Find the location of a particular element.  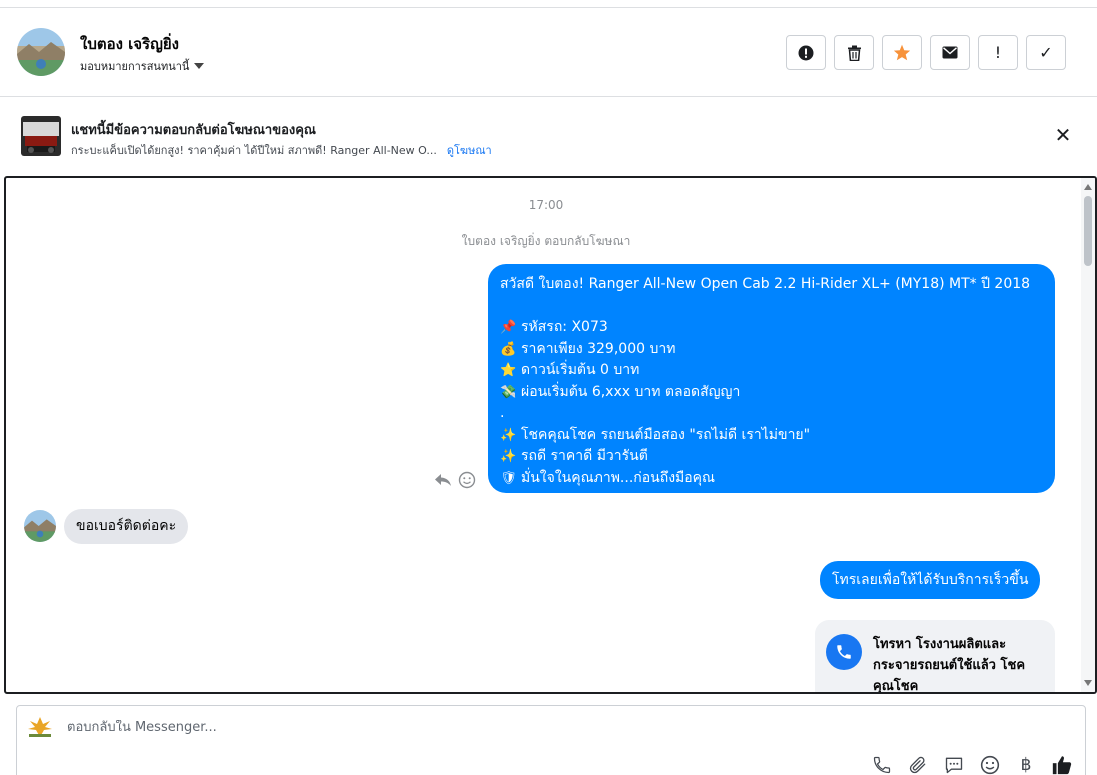

delete-button is located at coordinates (854, 52).